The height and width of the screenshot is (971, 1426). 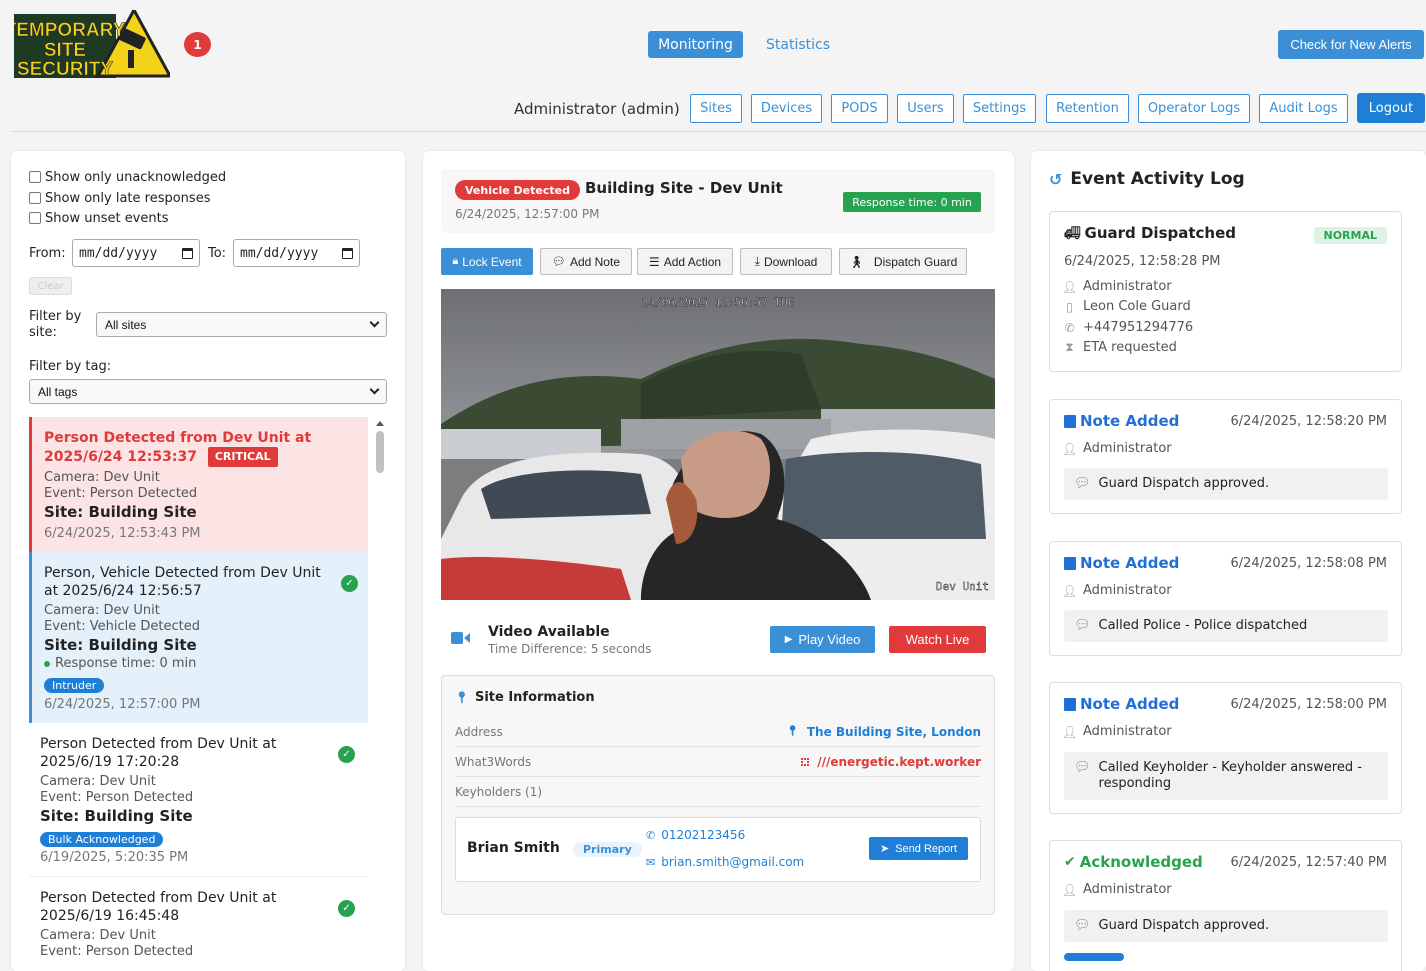 What do you see at coordinates (883, 732) in the screenshot?
I see `address-link: 📍︎ The Building Site, London` at bounding box center [883, 732].